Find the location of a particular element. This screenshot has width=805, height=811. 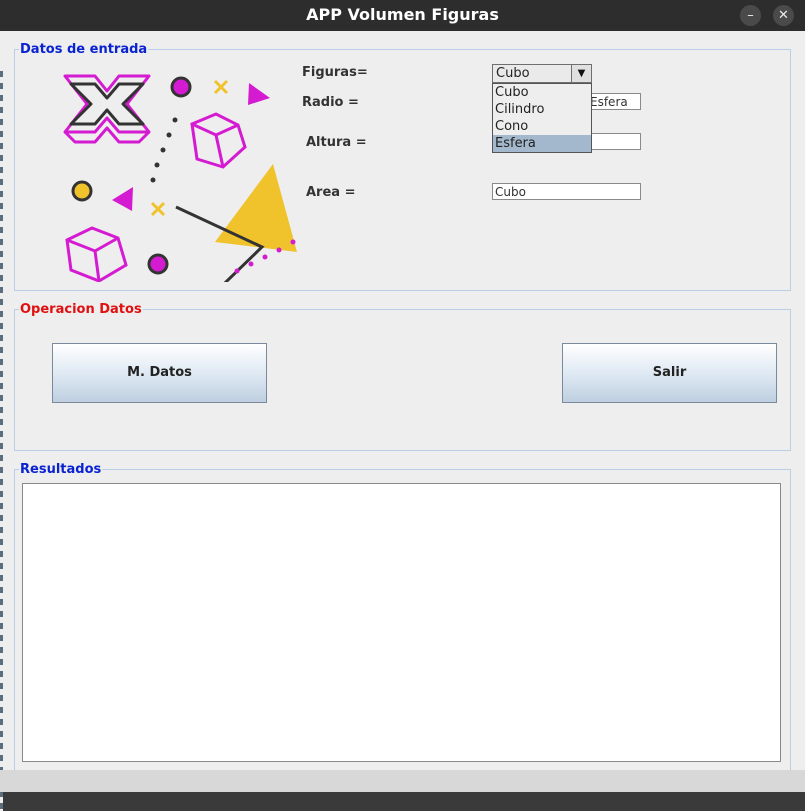

figuras-dropdown-list: Cubo Cilindro Cono Esfera is located at coordinates (542, 118).